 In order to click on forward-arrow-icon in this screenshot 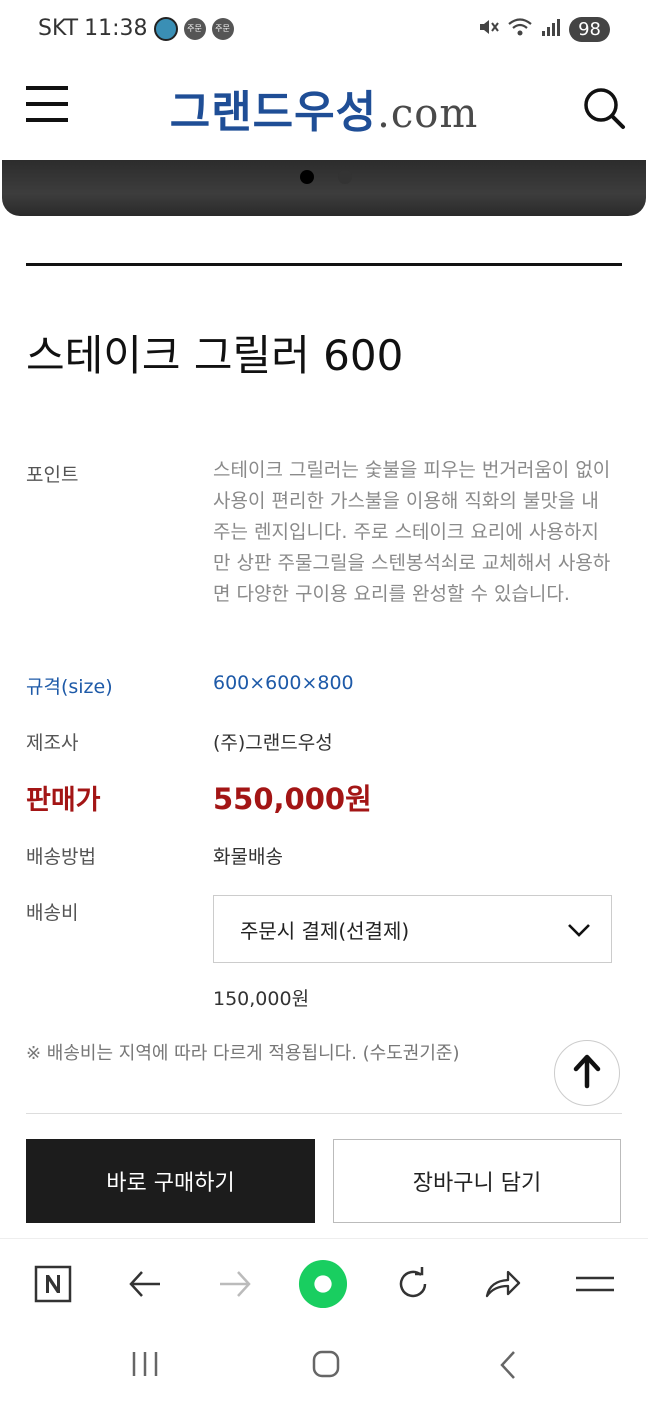, I will do `click(235, 1284)`.